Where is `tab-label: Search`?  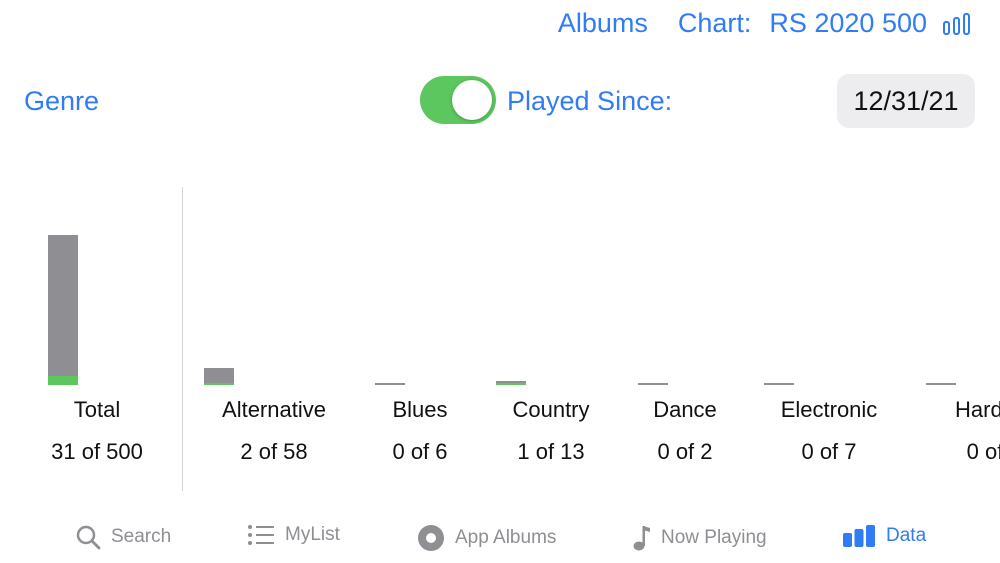
tab-label: Search is located at coordinates (141, 536).